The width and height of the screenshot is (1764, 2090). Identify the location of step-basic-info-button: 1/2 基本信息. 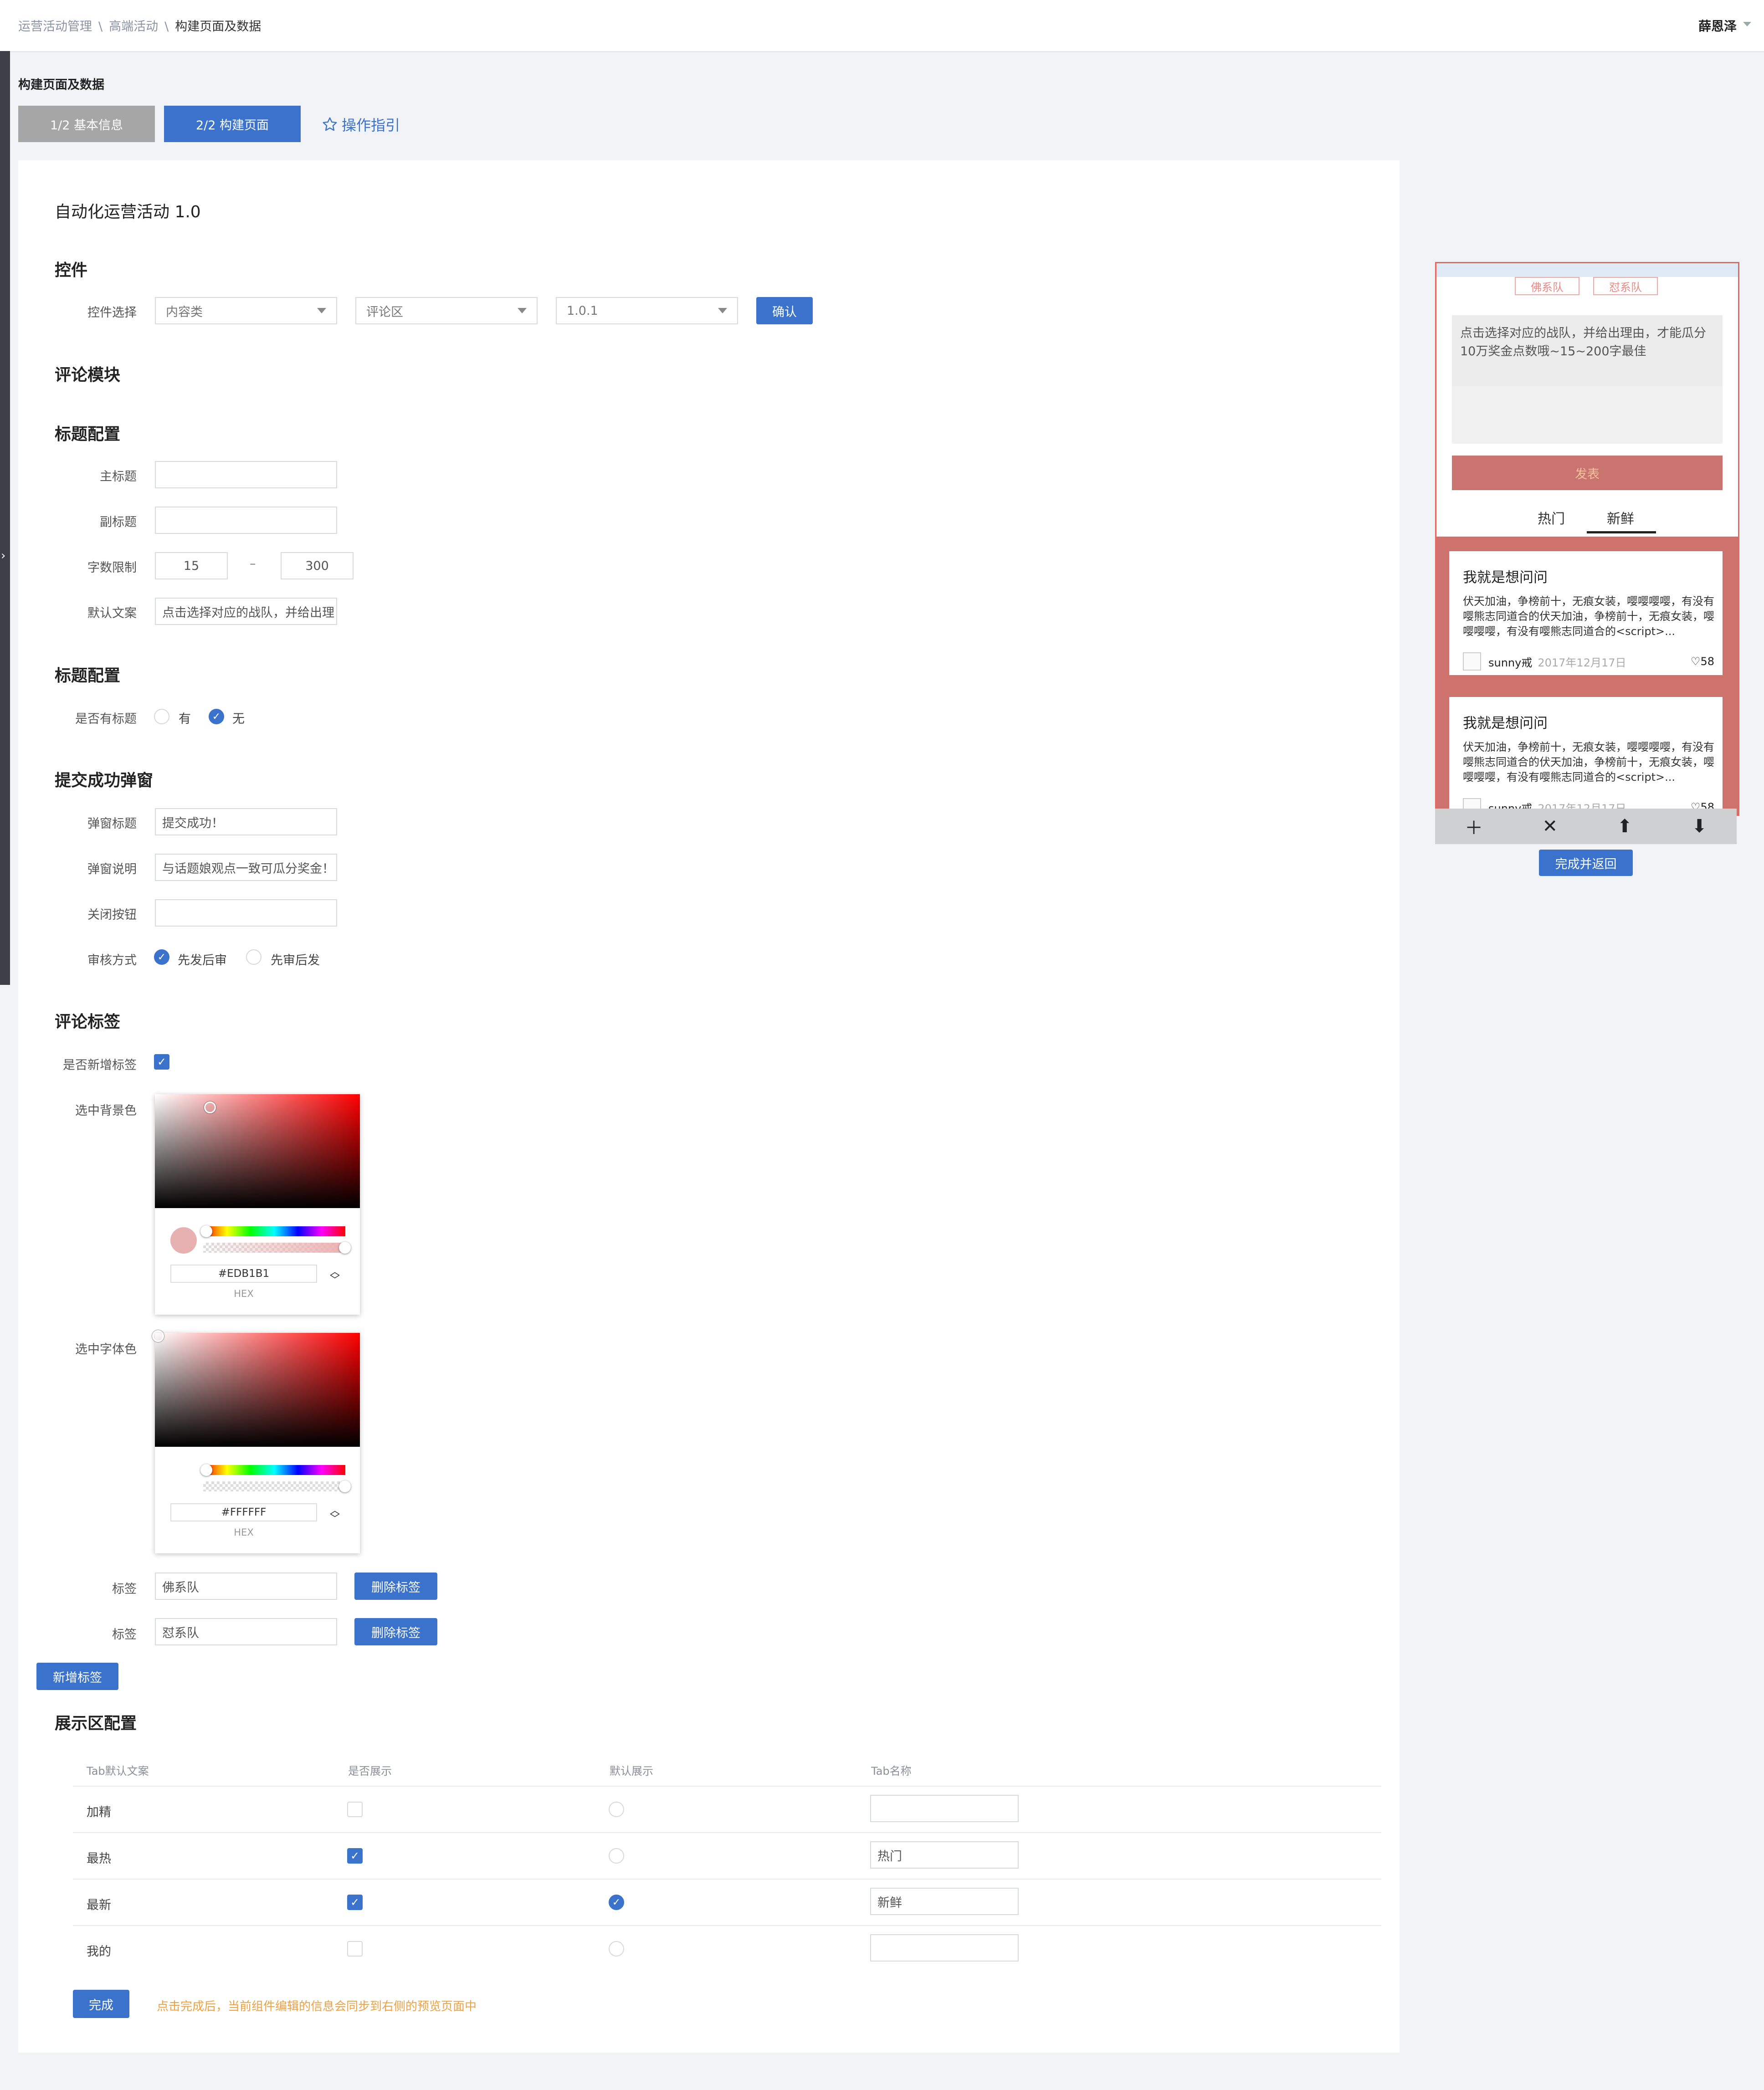
(86, 124).